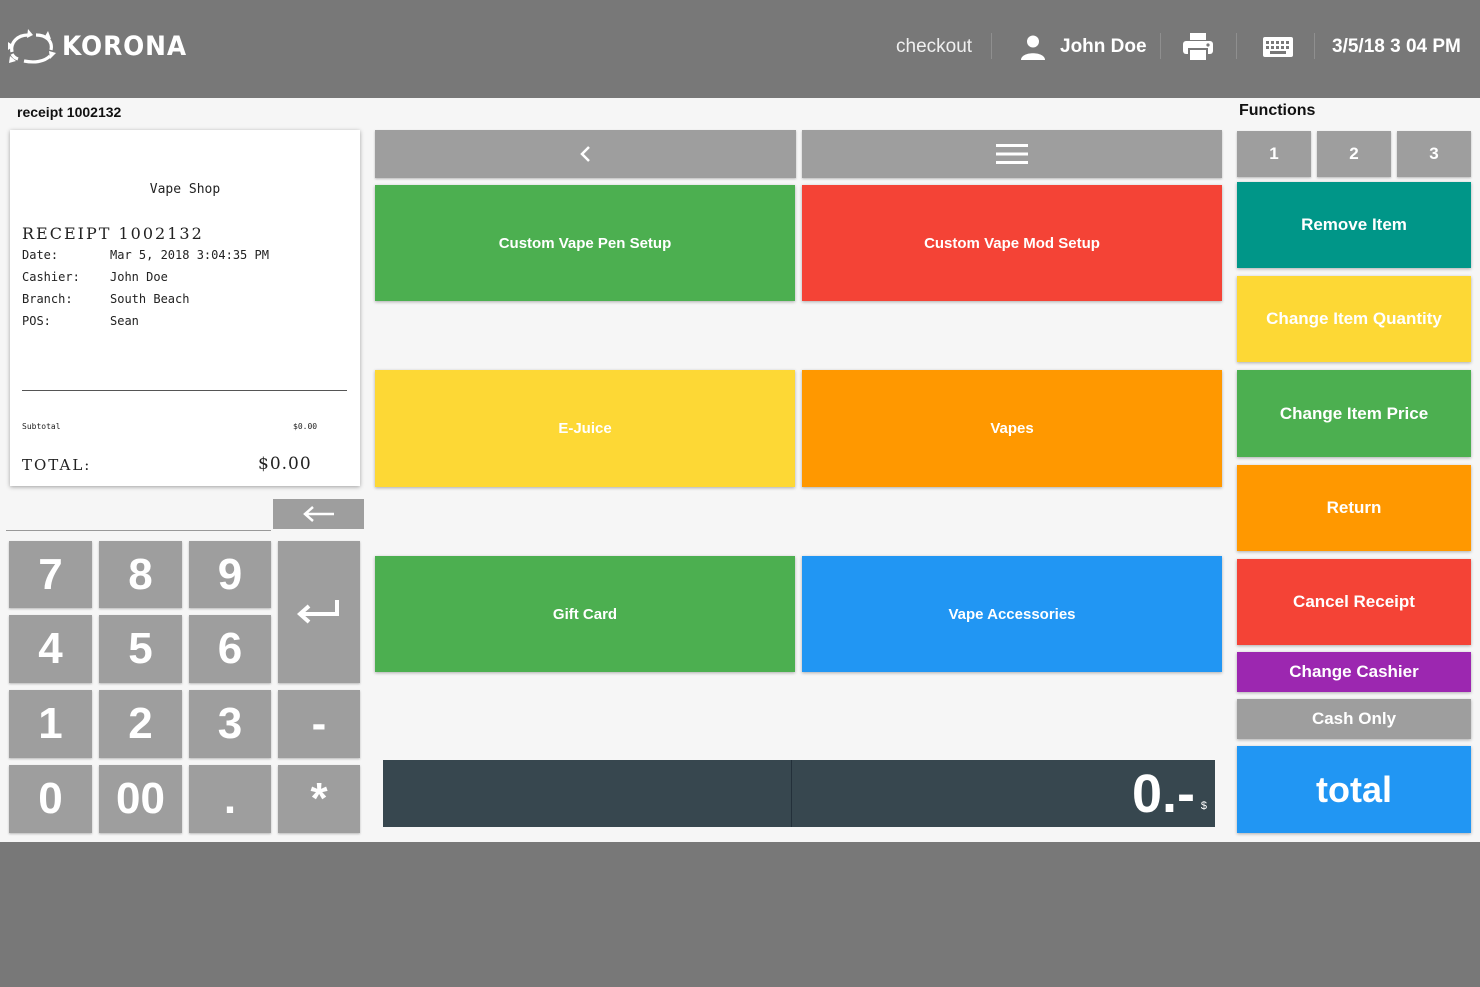 The width and height of the screenshot is (1480, 987). I want to click on key-2: 2, so click(140, 724).